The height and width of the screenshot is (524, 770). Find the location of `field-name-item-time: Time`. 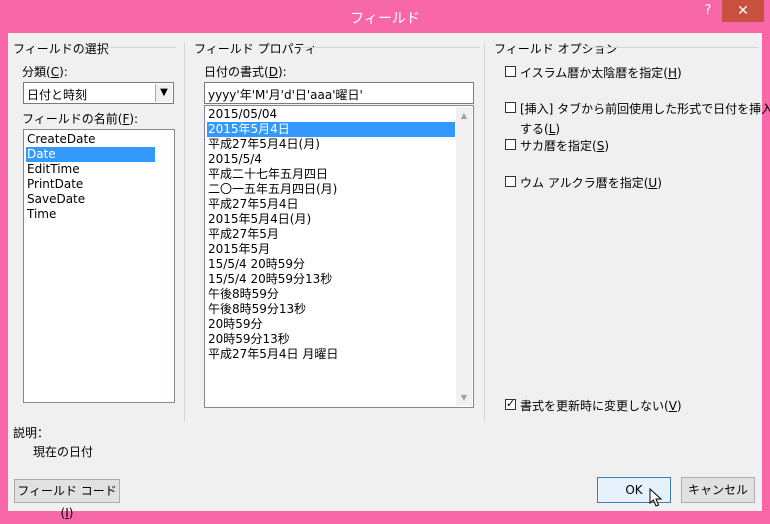

field-name-item-time: Time is located at coordinates (41, 214).